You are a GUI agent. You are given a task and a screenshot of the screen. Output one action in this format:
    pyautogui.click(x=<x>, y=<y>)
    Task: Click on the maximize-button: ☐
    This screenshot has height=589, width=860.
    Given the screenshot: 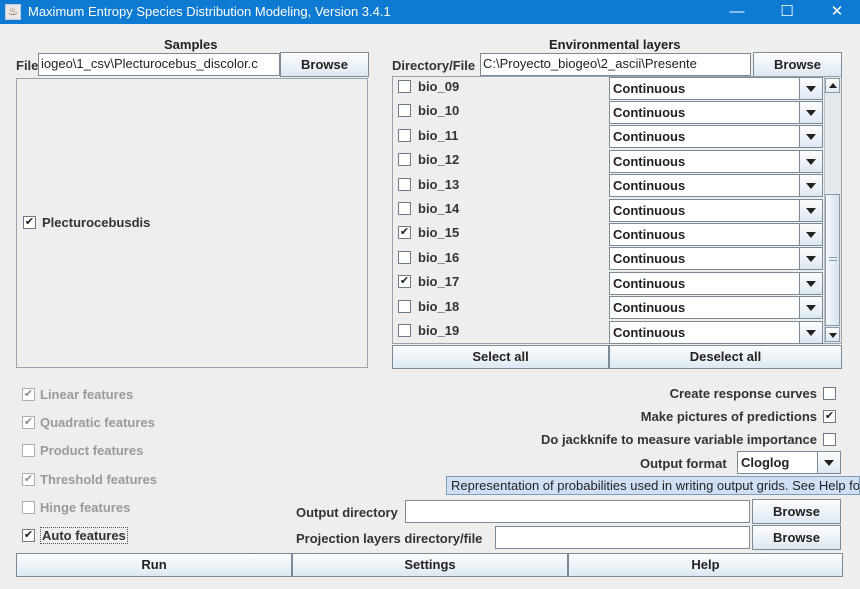 What is the action you would take?
    pyautogui.click(x=787, y=12)
    